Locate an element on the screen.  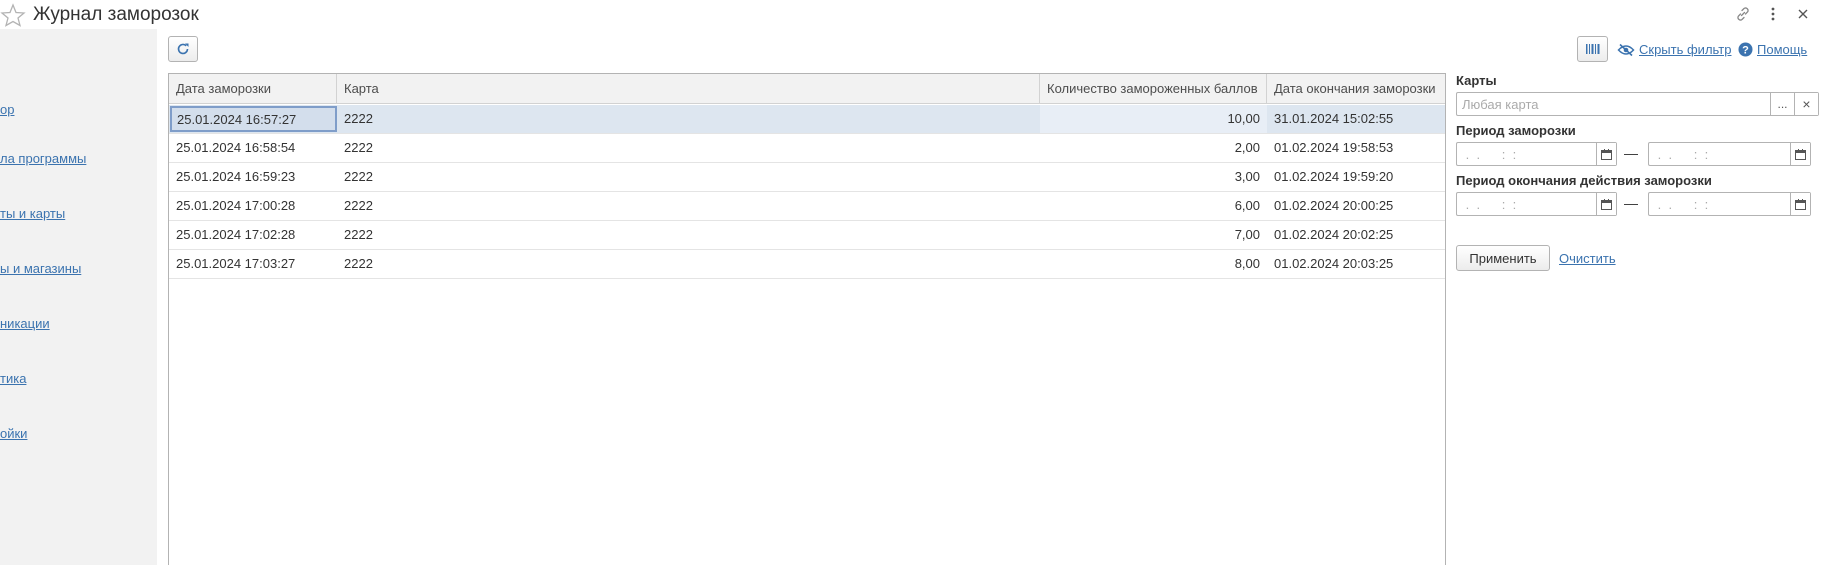
cards-filter-field: ... × is located at coordinates (1637, 104).